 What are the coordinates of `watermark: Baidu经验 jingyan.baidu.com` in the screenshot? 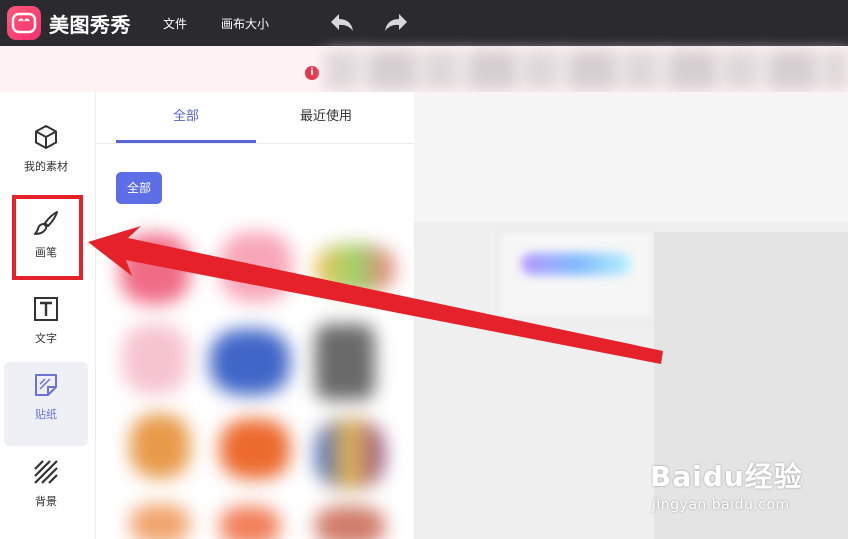 It's located at (747, 490).